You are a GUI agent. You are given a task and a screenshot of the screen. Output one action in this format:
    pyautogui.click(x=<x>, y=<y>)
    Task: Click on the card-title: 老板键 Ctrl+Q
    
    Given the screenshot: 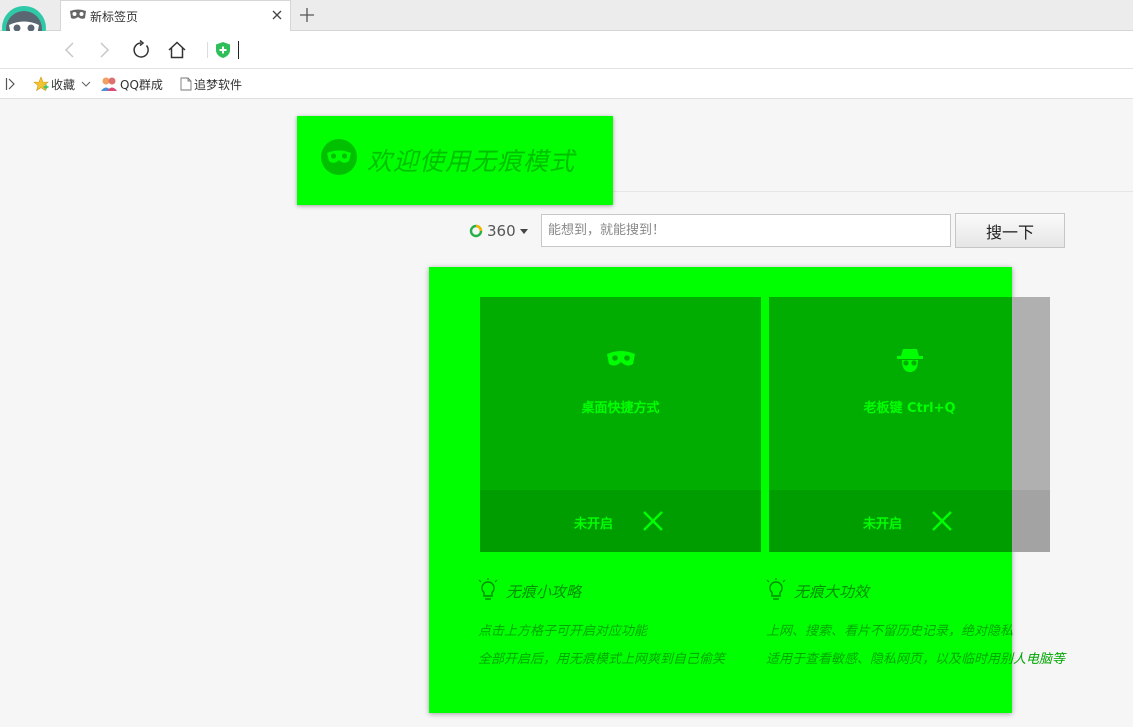 What is the action you would take?
    pyautogui.click(x=909, y=408)
    